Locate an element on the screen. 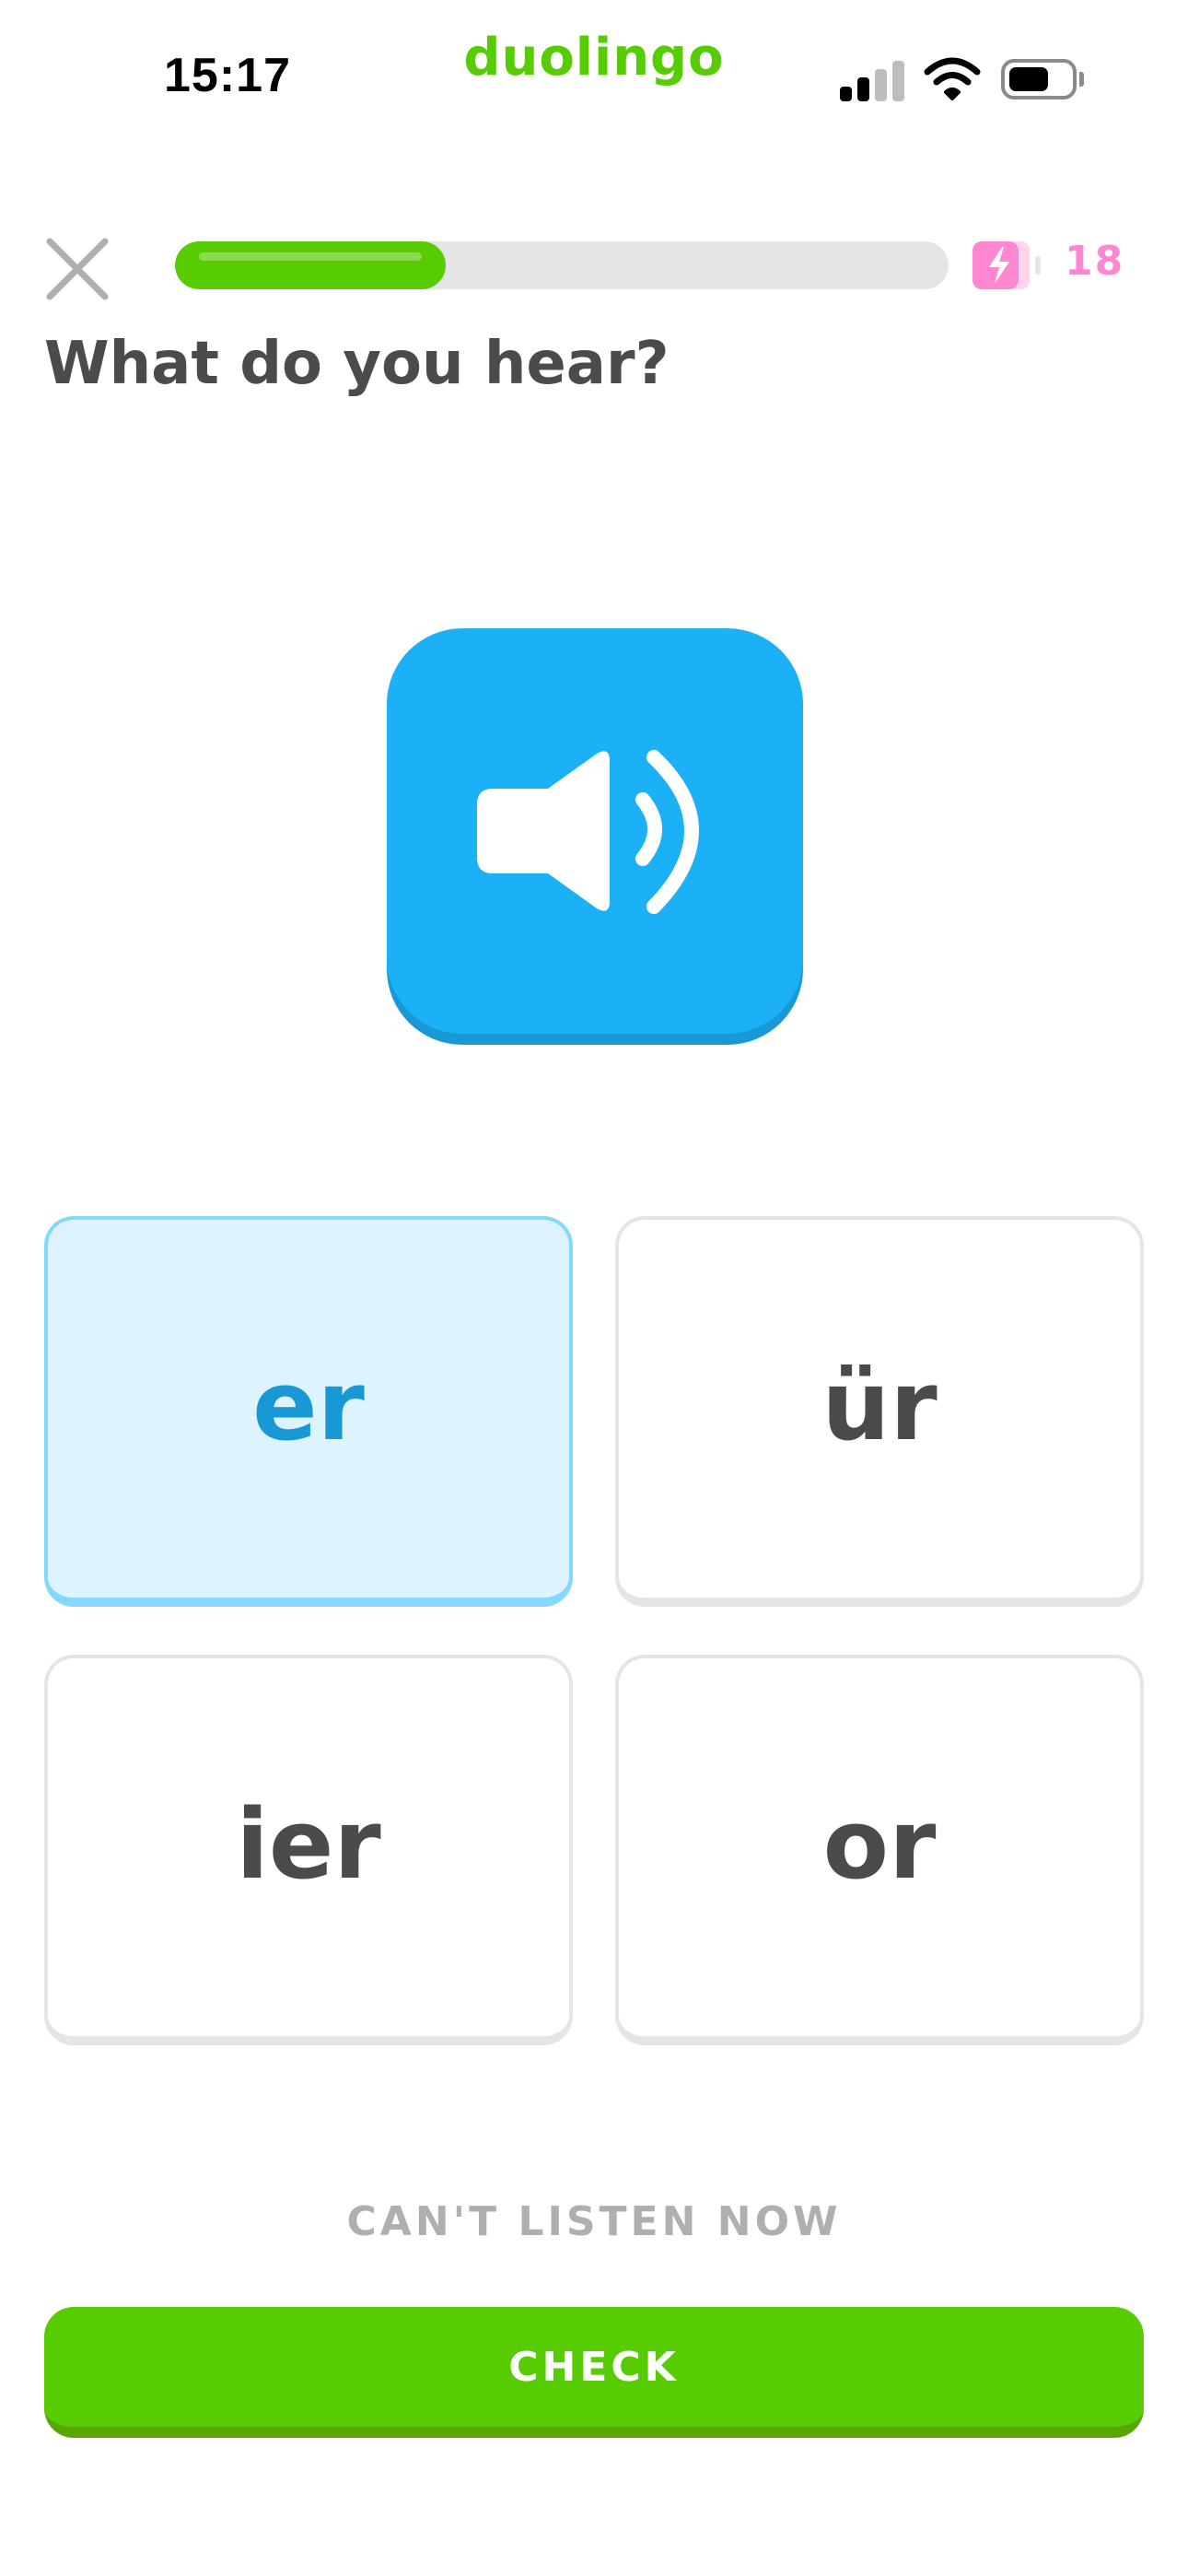 This screenshot has width=1188, height=2576. lesson-progress-fill is located at coordinates (311, 265).